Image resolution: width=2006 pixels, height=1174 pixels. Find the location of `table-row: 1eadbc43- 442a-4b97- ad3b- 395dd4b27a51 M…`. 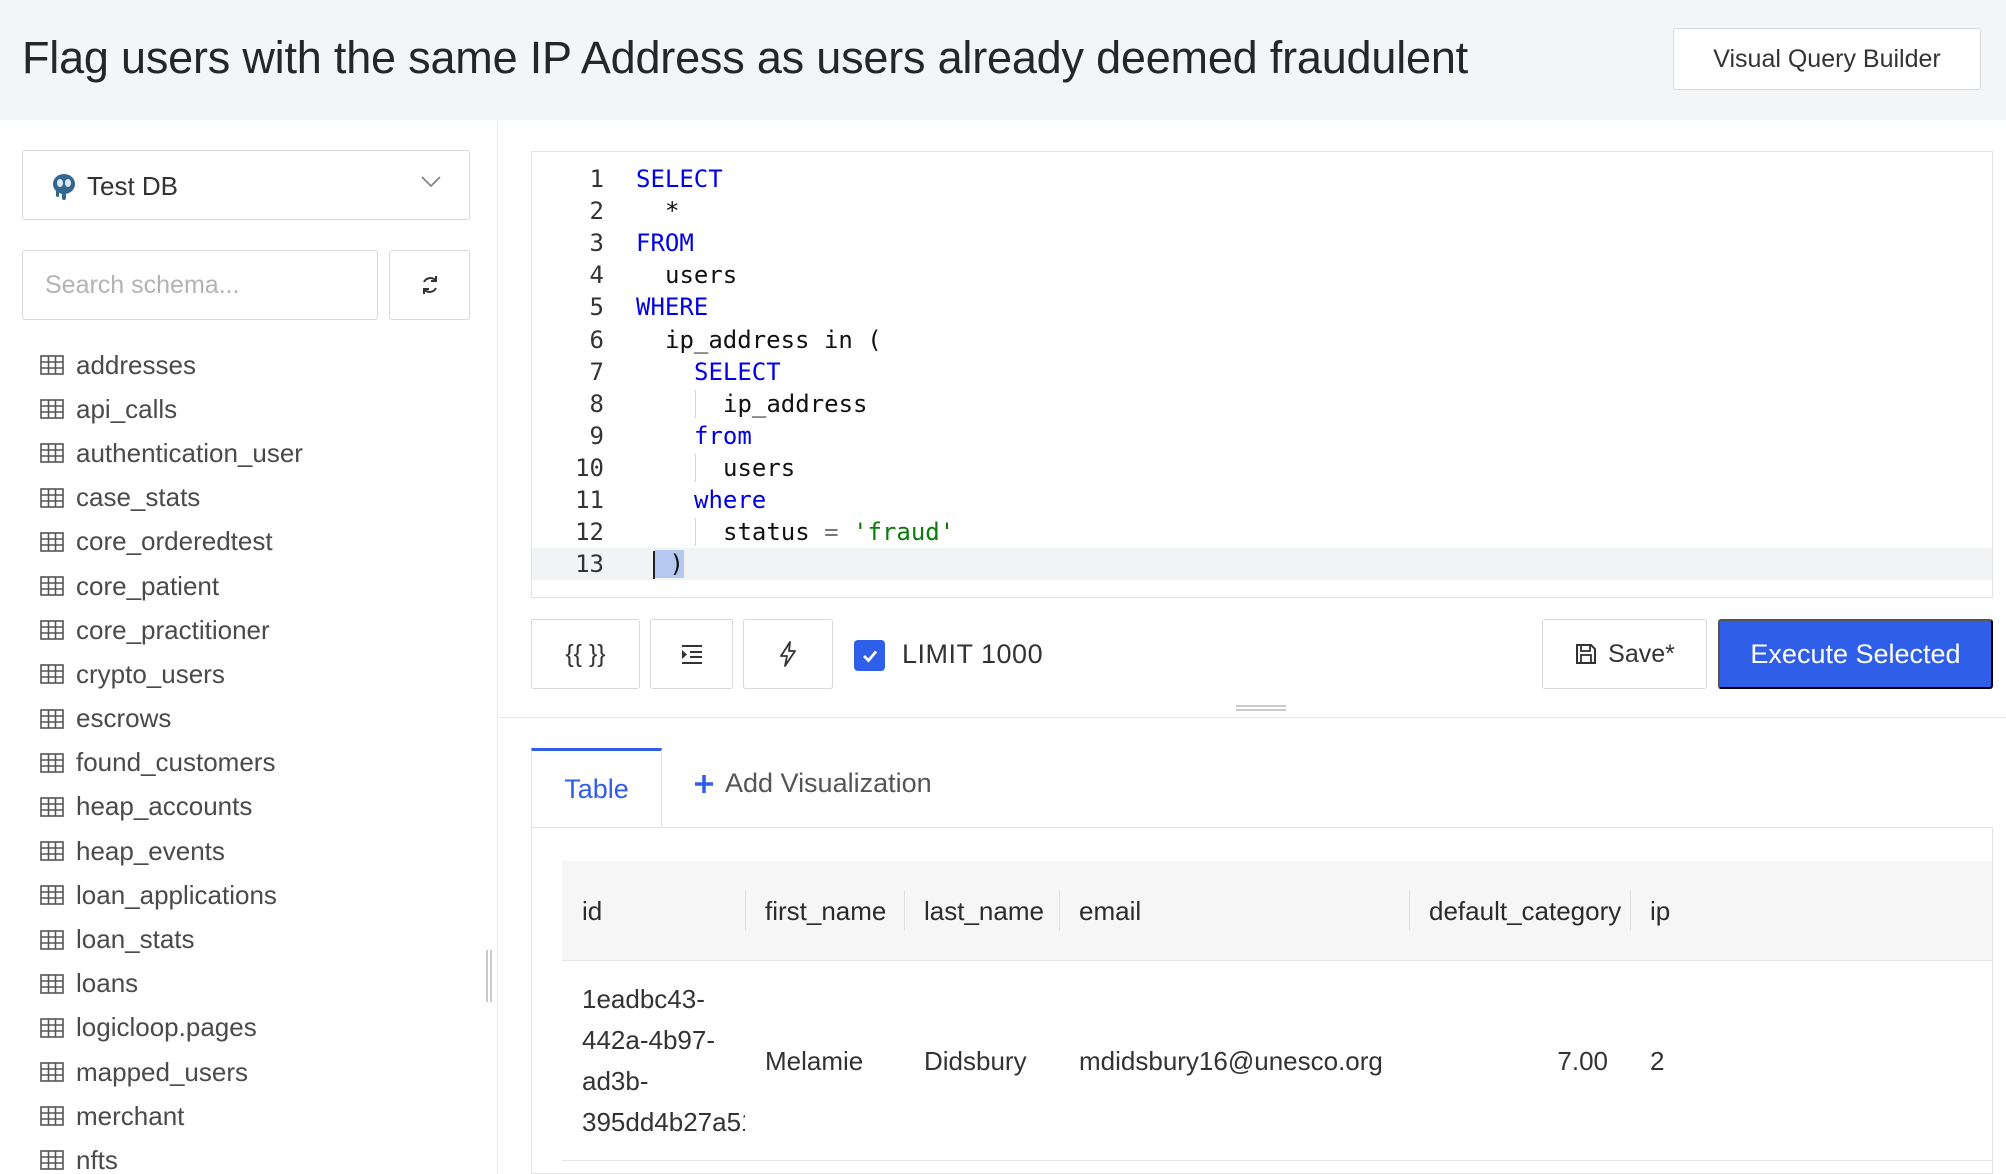

table-row: 1eadbc43- 442a-4b97- ad3b- 395dd4b27a51 M… is located at coordinates (1277, 1061).